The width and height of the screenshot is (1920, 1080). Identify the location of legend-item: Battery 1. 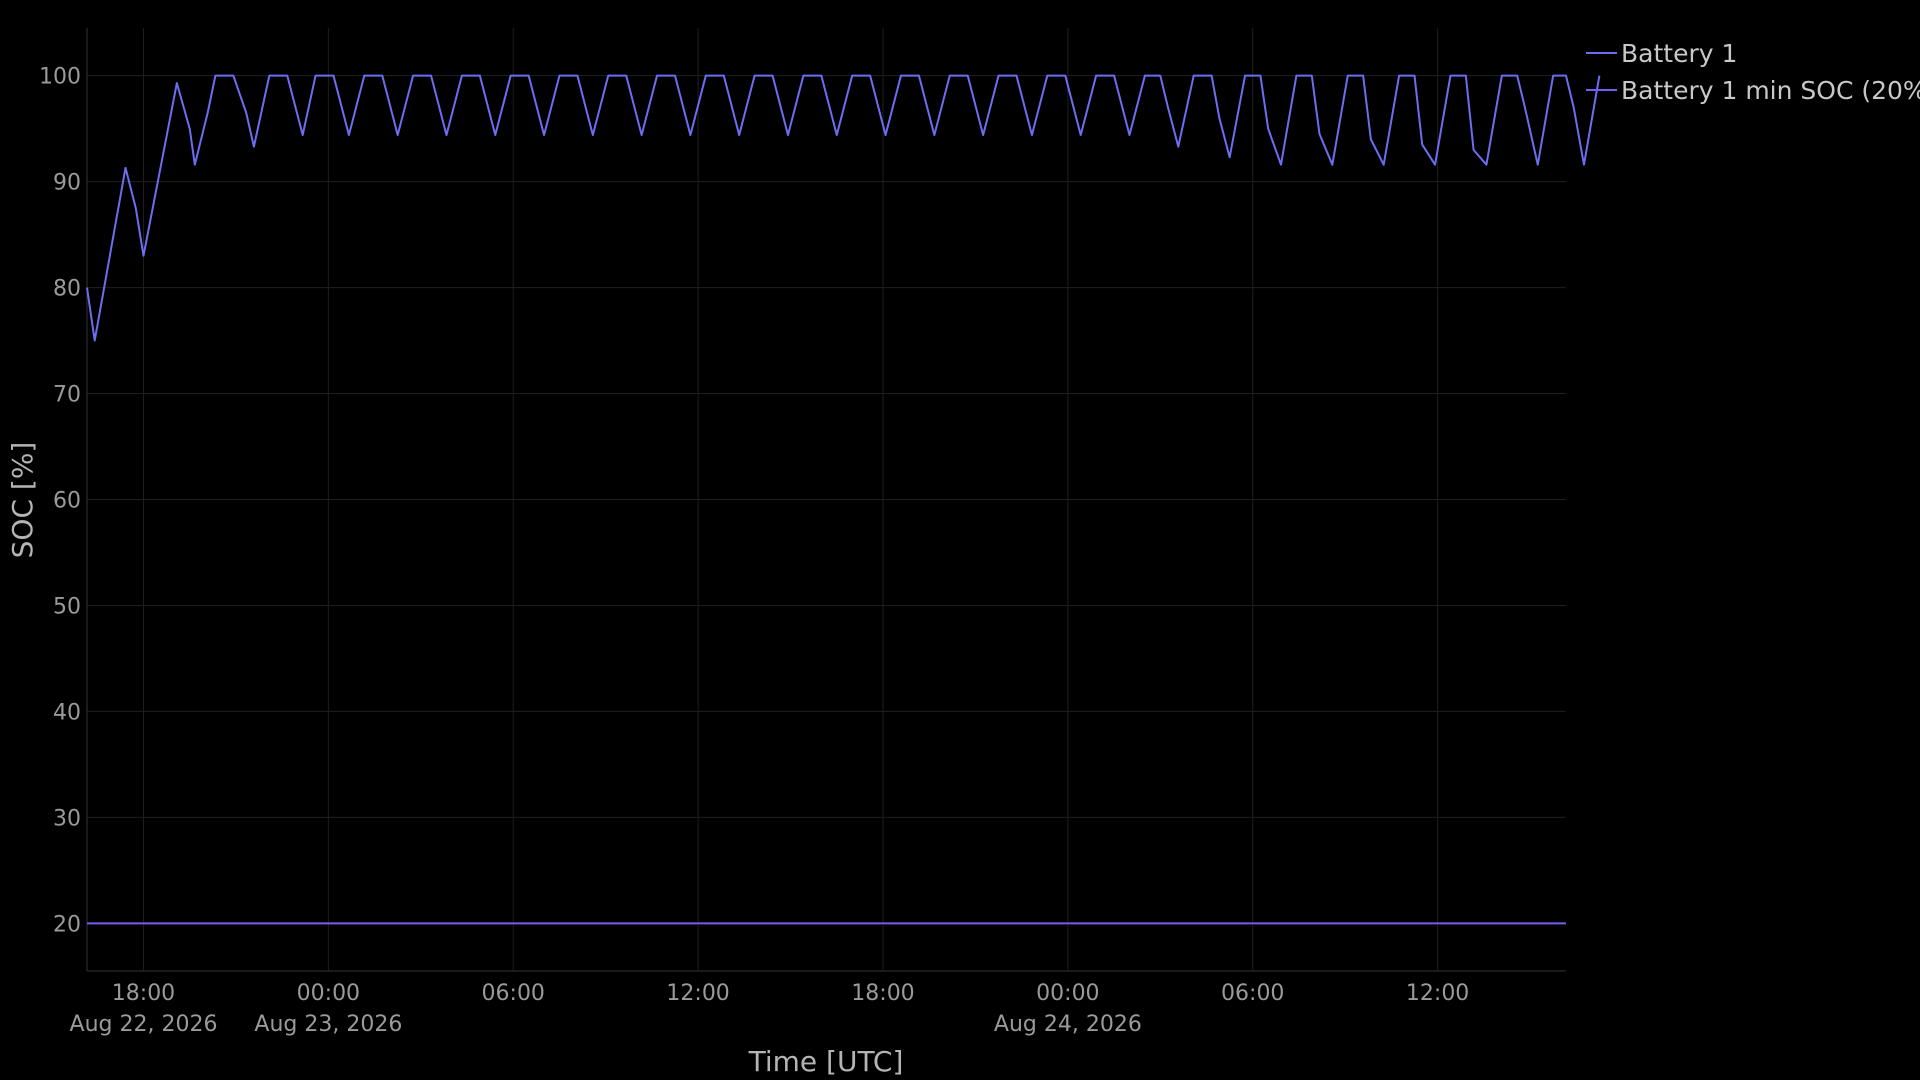
(1661, 53).